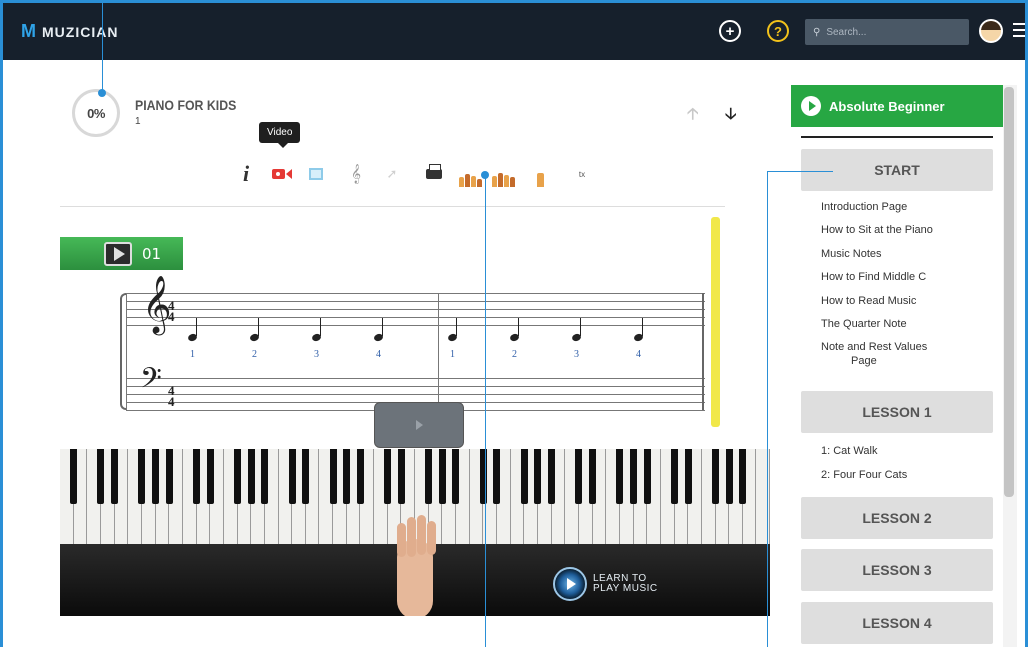 The height and width of the screenshot is (647, 1028). What do you see at coordinates (412, 346) in the screenshot?
I see `grand-staff: 𝄞 𝄢 44 44 12341234` at bounding box center [412, 346].